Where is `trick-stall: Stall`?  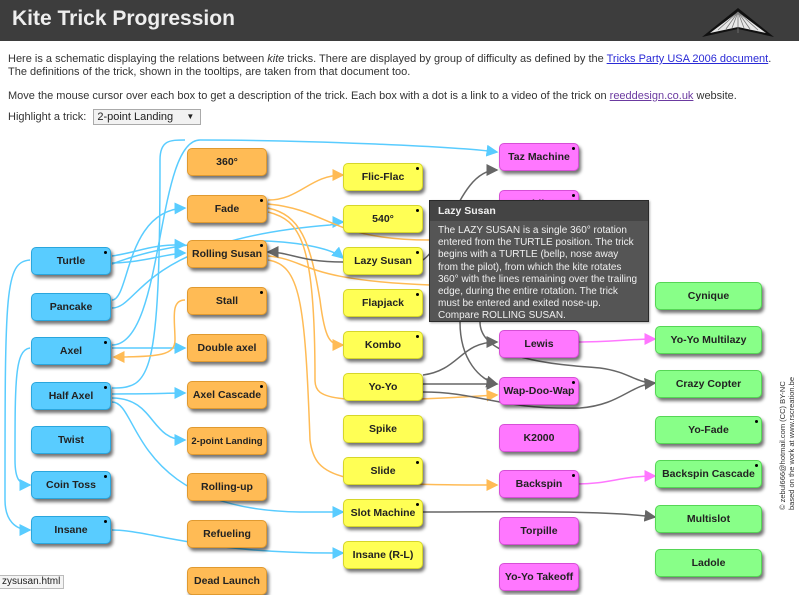 trick-stall: Stall is located at coordinates (227, 301).